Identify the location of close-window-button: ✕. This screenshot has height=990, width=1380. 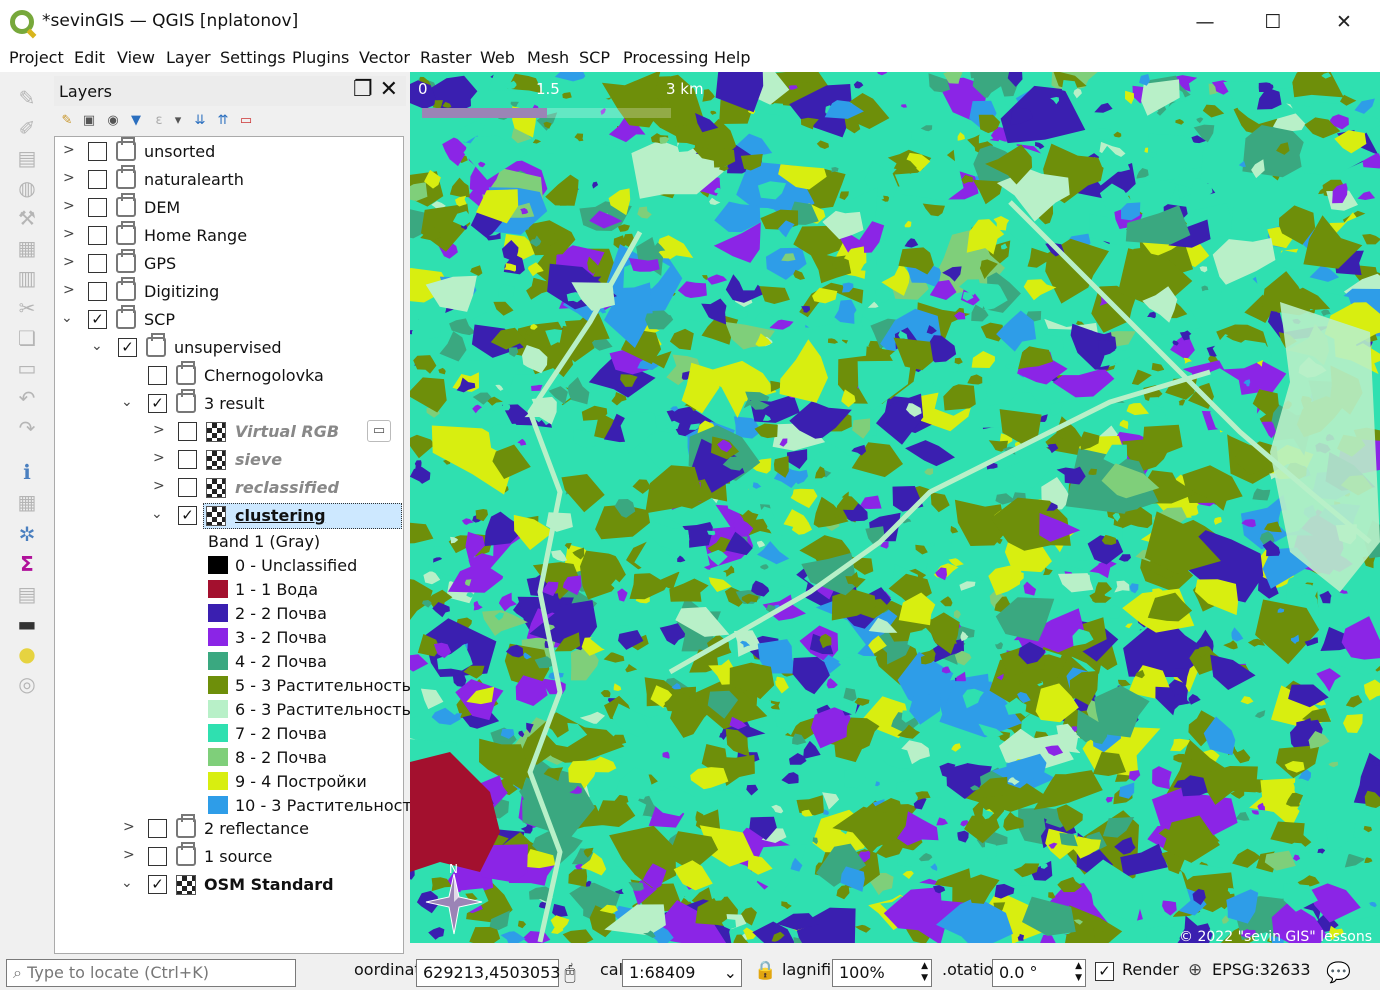
(1344, 22).